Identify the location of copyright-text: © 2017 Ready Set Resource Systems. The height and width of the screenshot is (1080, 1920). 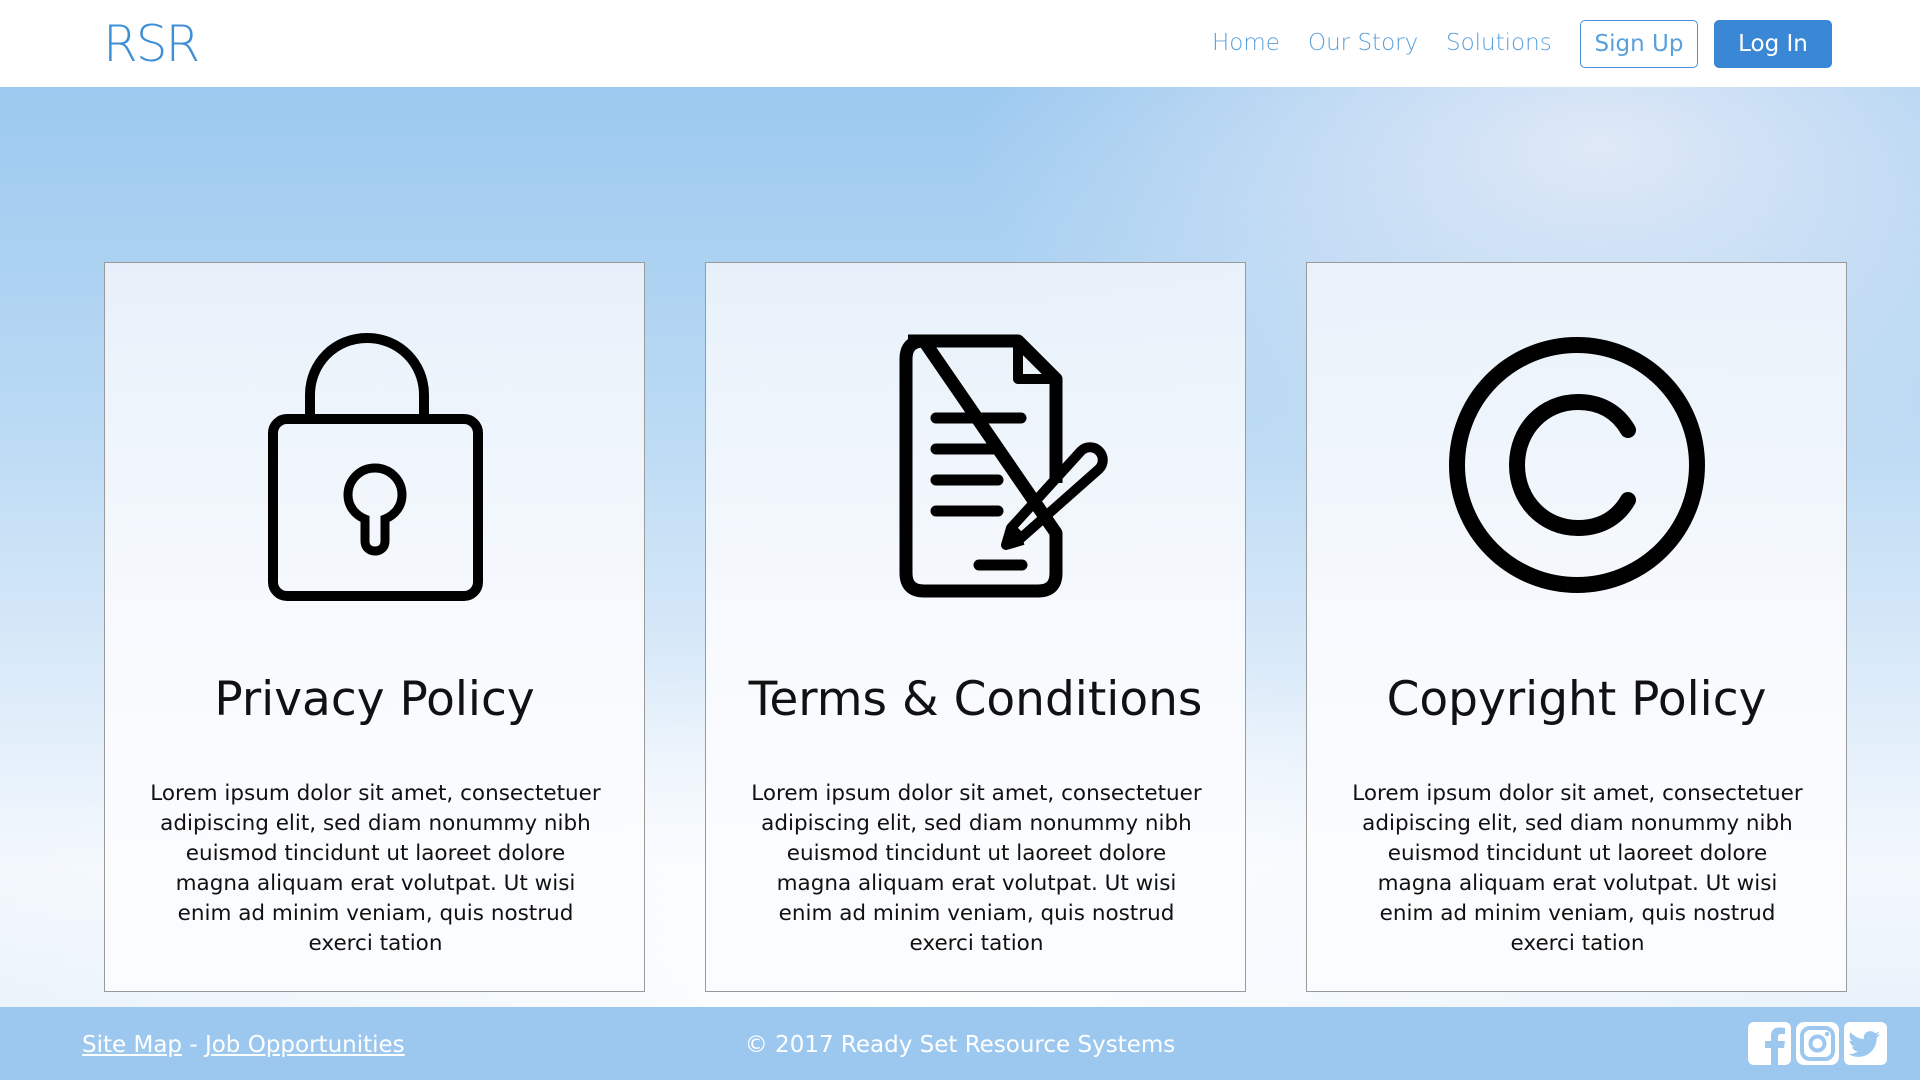
(960, 1045).